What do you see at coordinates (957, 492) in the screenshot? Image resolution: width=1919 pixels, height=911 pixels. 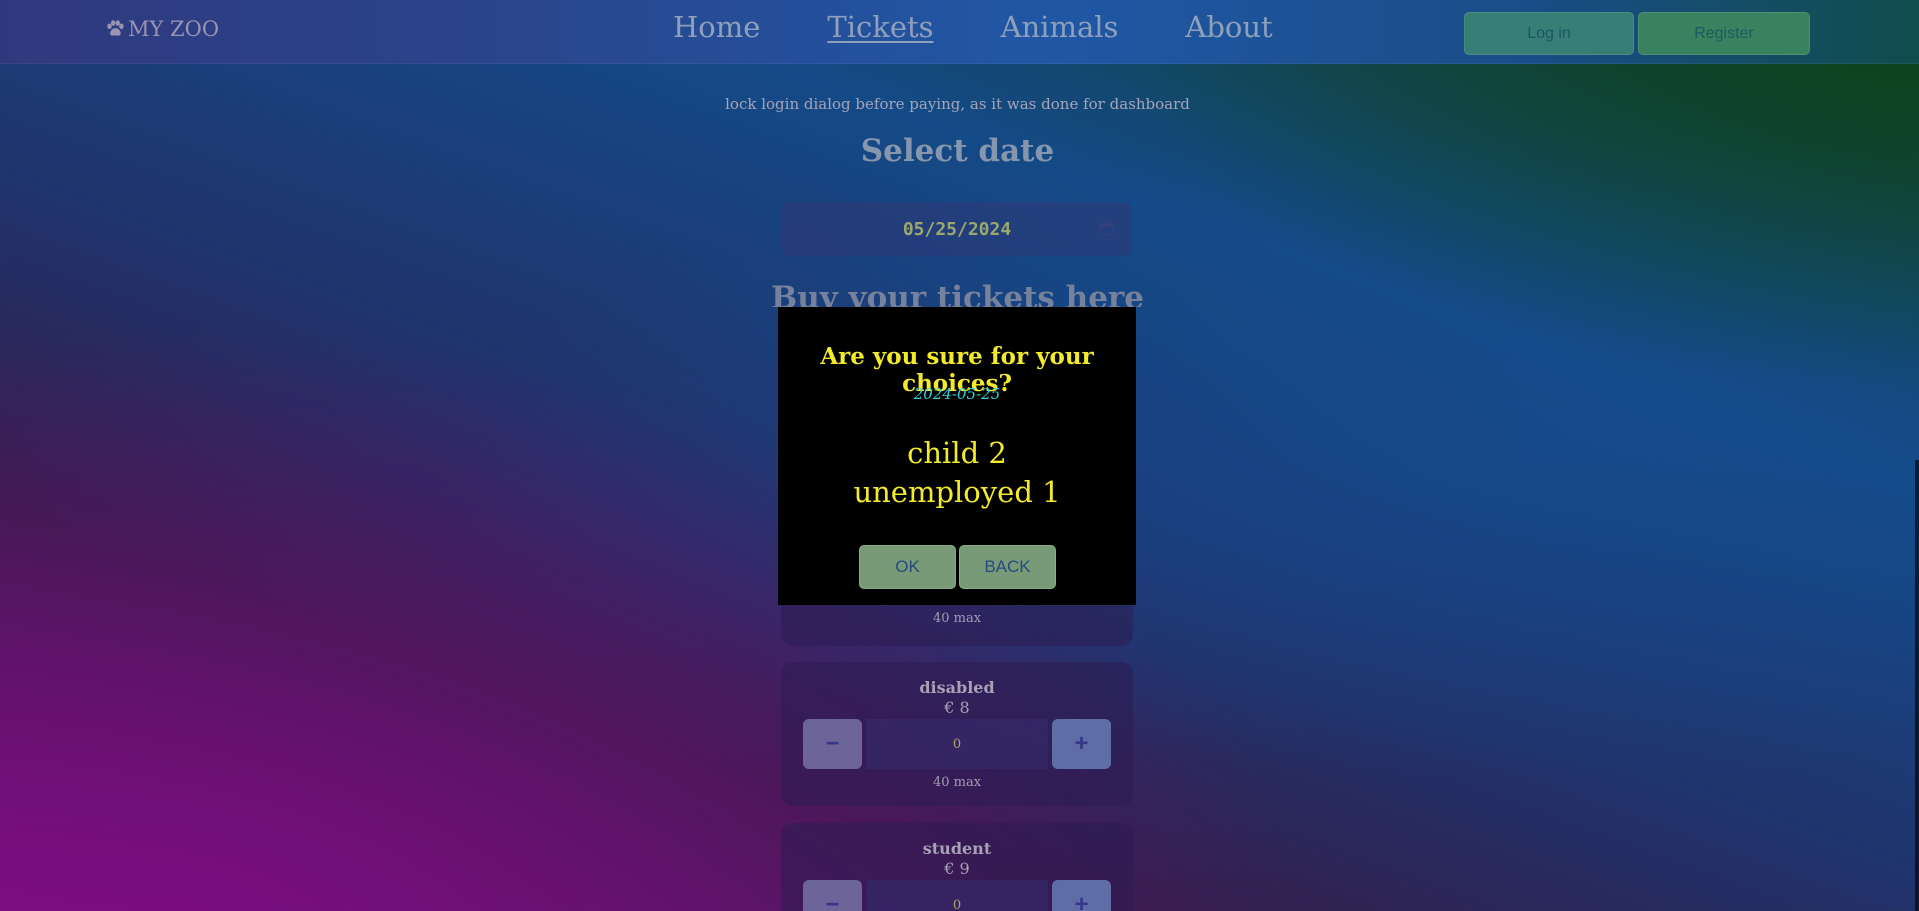 I see `choice-line: unemployed 1` at bounding box center [957, 492].